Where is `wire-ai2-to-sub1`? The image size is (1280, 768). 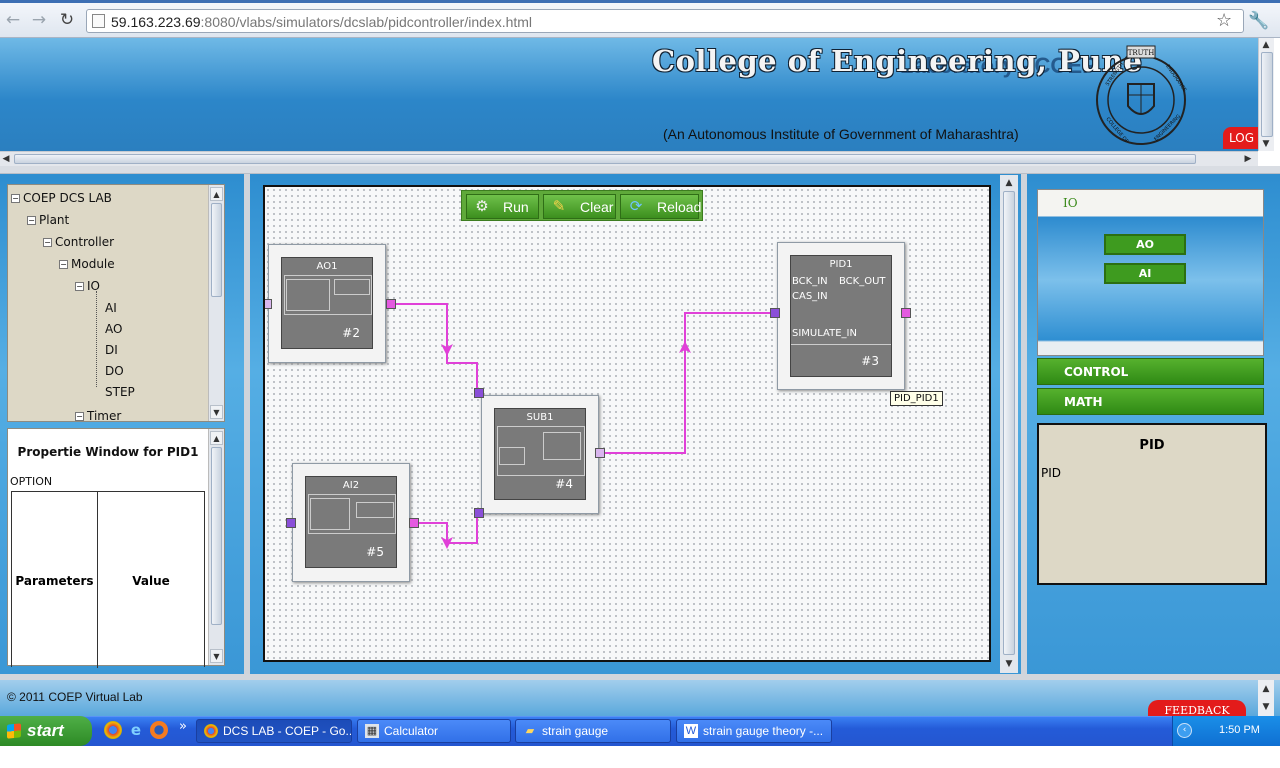
wire-ai2-to-sub1 is located at coordinates (435, 535).